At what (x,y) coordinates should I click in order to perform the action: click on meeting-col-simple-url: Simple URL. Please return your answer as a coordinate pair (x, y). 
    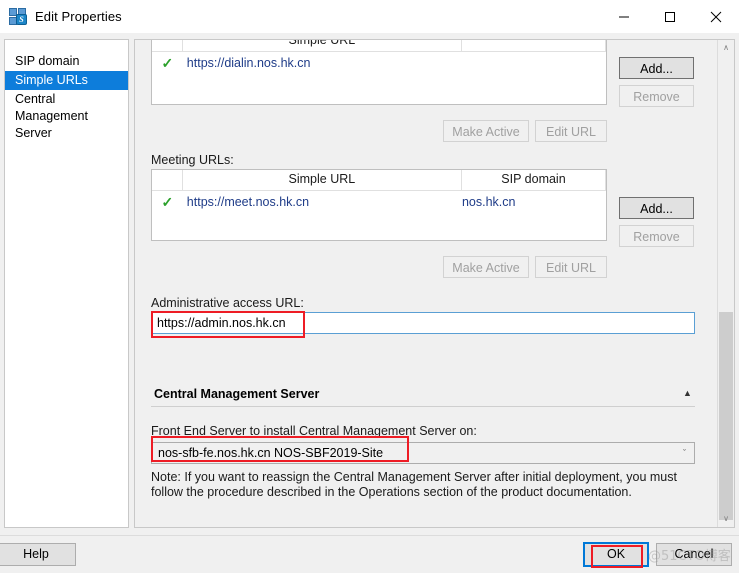
    Looking at the image, I should click on (322, 180).